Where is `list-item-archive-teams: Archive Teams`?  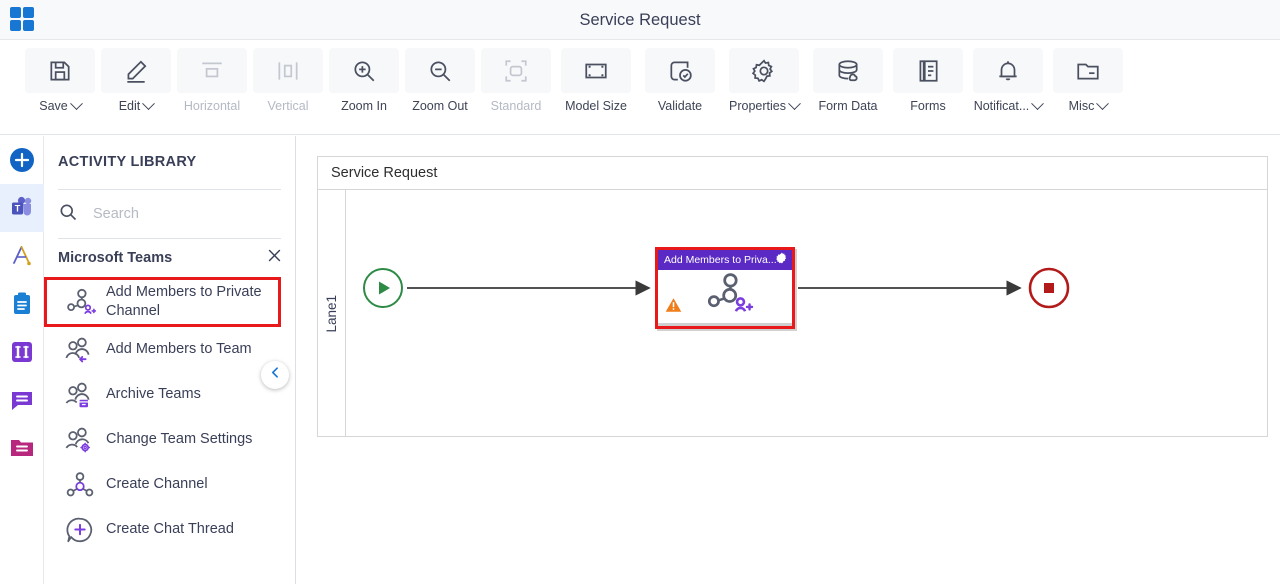 list-item-archive-teams: Archive Teams is located at coordinates (169, 394).